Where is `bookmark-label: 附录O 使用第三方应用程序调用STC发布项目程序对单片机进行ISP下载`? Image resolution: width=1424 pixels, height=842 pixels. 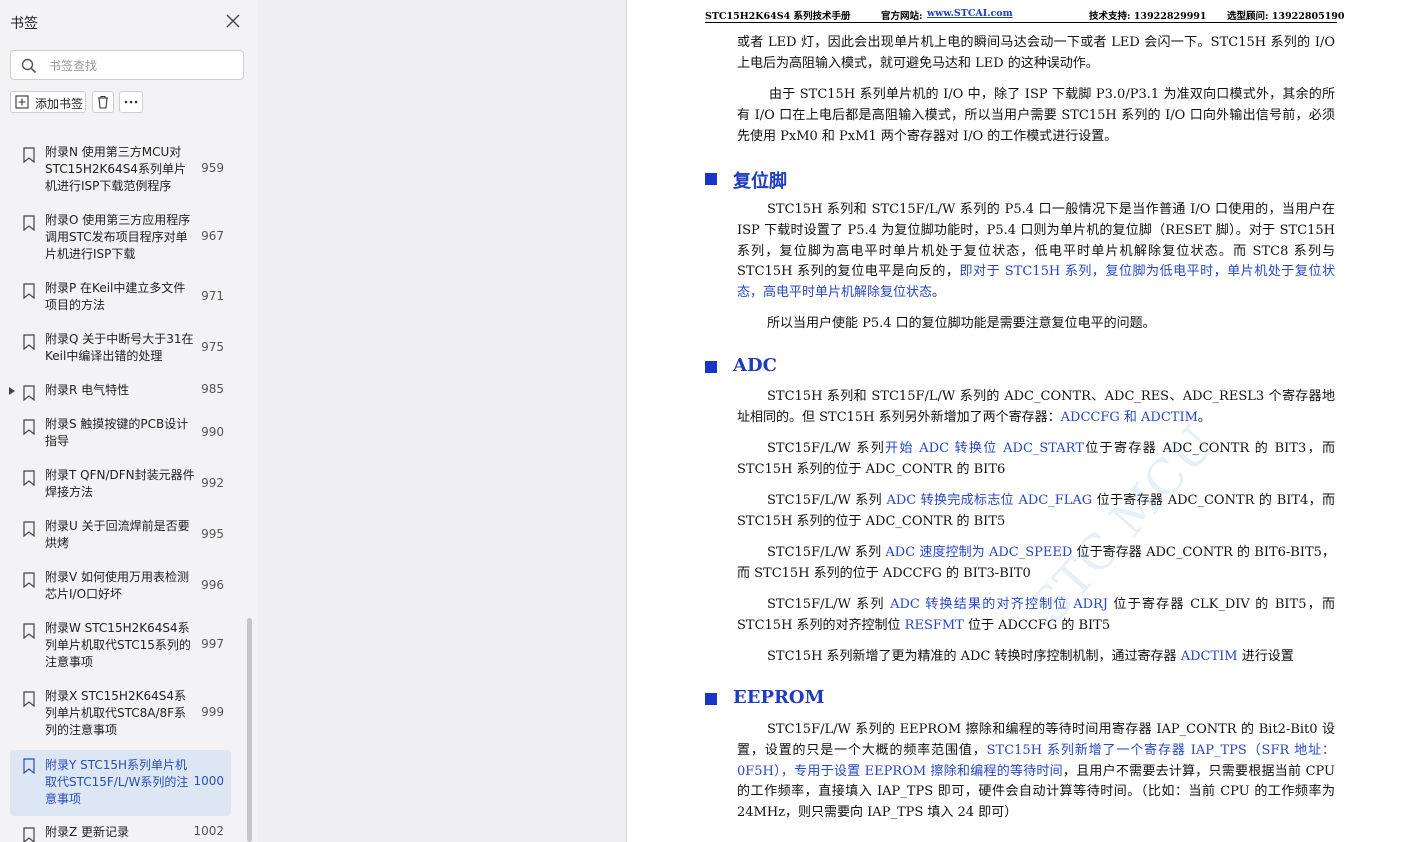 bookmark-label: 附录O 使用第三方应用程序调用STC发布项目程序对单片机进行ISP下载 is located at coordinates (118, 237).